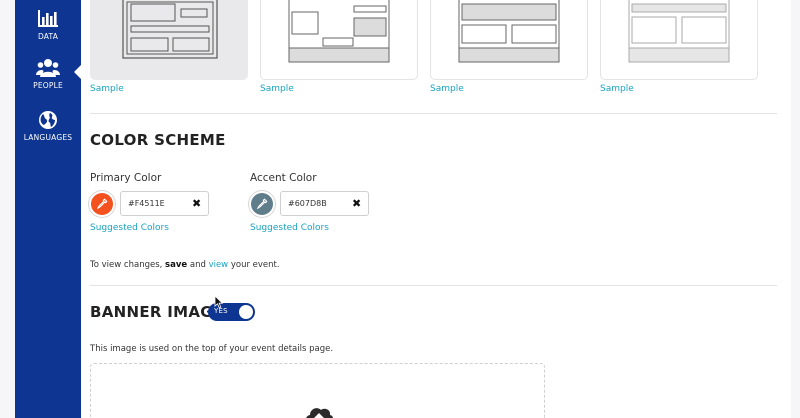 The image size is (800, 418). I want to click on accent-color-swatch, so click(262, 204).